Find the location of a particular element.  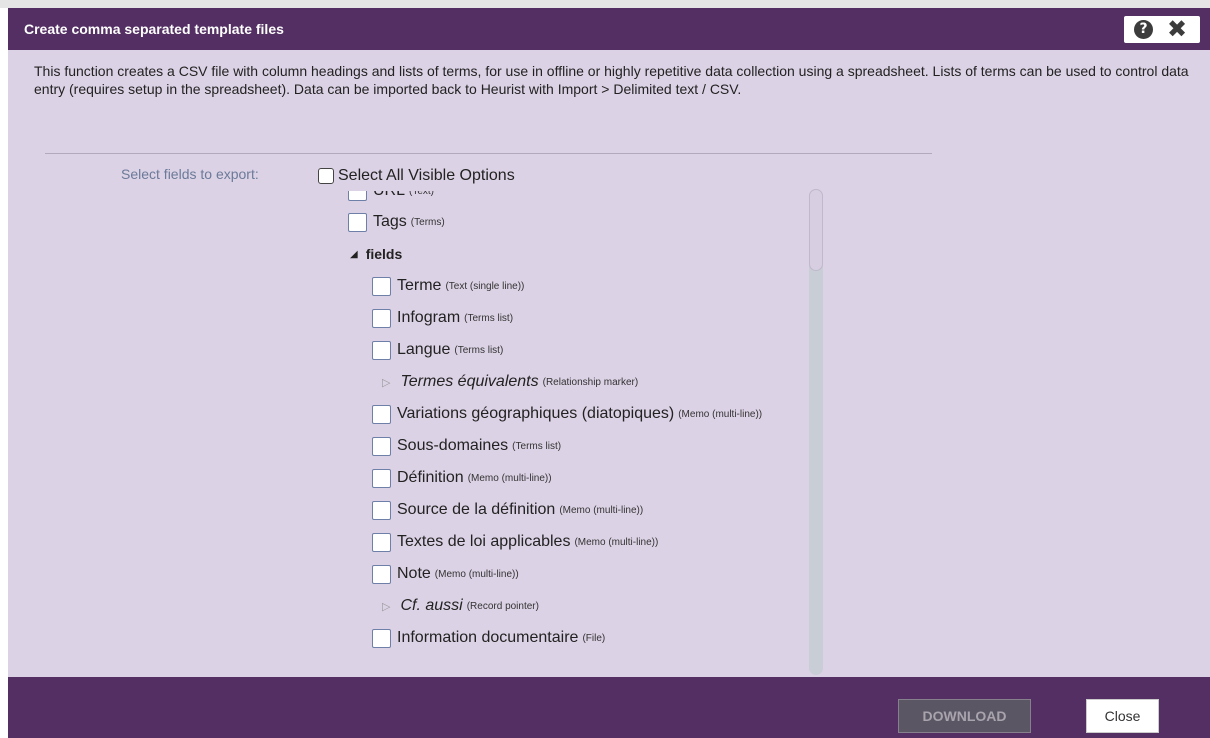

browser-top-strip is located at coordinates (605, 4).